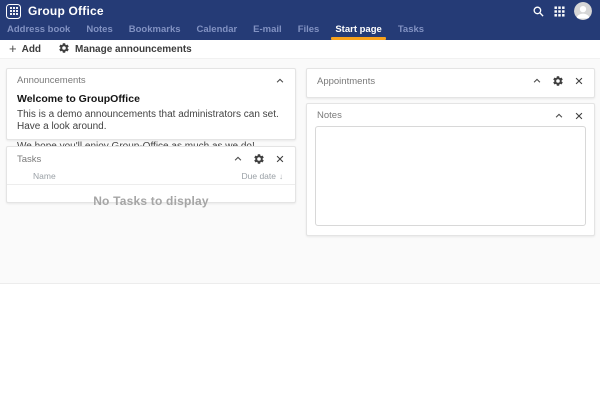  What do you see at coordinates (267, 31) in the screenshot?
I see `nav-item-email: E-mail` at bounding box center [267, 31].